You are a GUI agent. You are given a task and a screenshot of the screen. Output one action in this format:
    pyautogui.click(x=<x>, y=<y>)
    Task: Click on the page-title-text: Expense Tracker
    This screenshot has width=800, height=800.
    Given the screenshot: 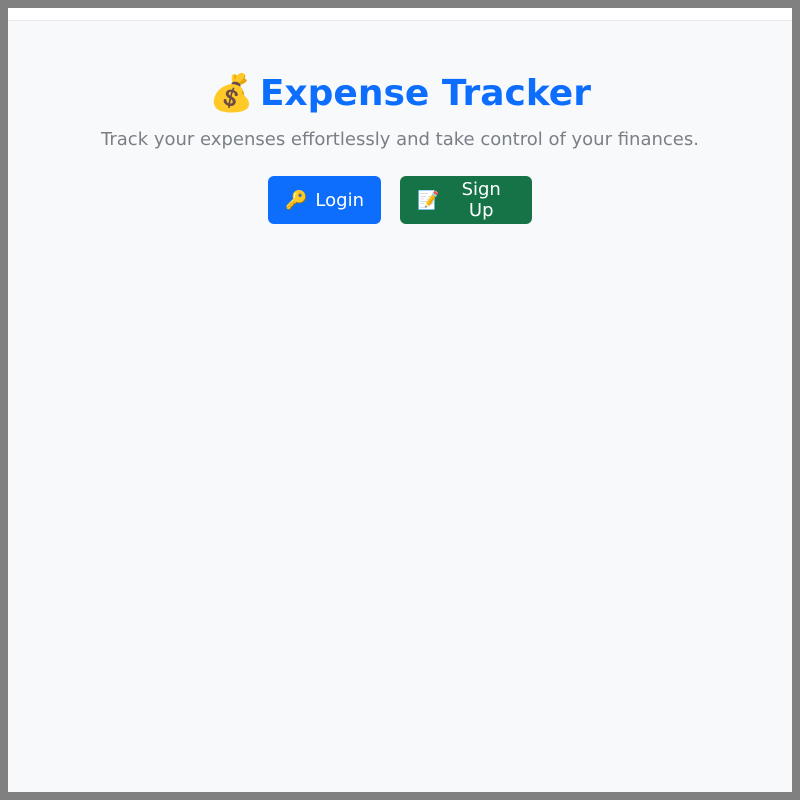 What is the action you would take?
    pyautogui.click(x=425, y=93)
    